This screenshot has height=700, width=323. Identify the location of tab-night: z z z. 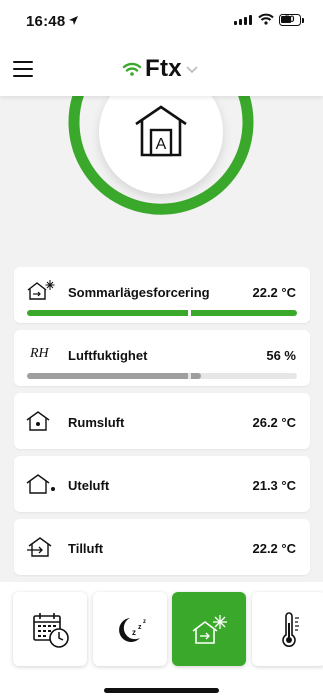
(130, 629).